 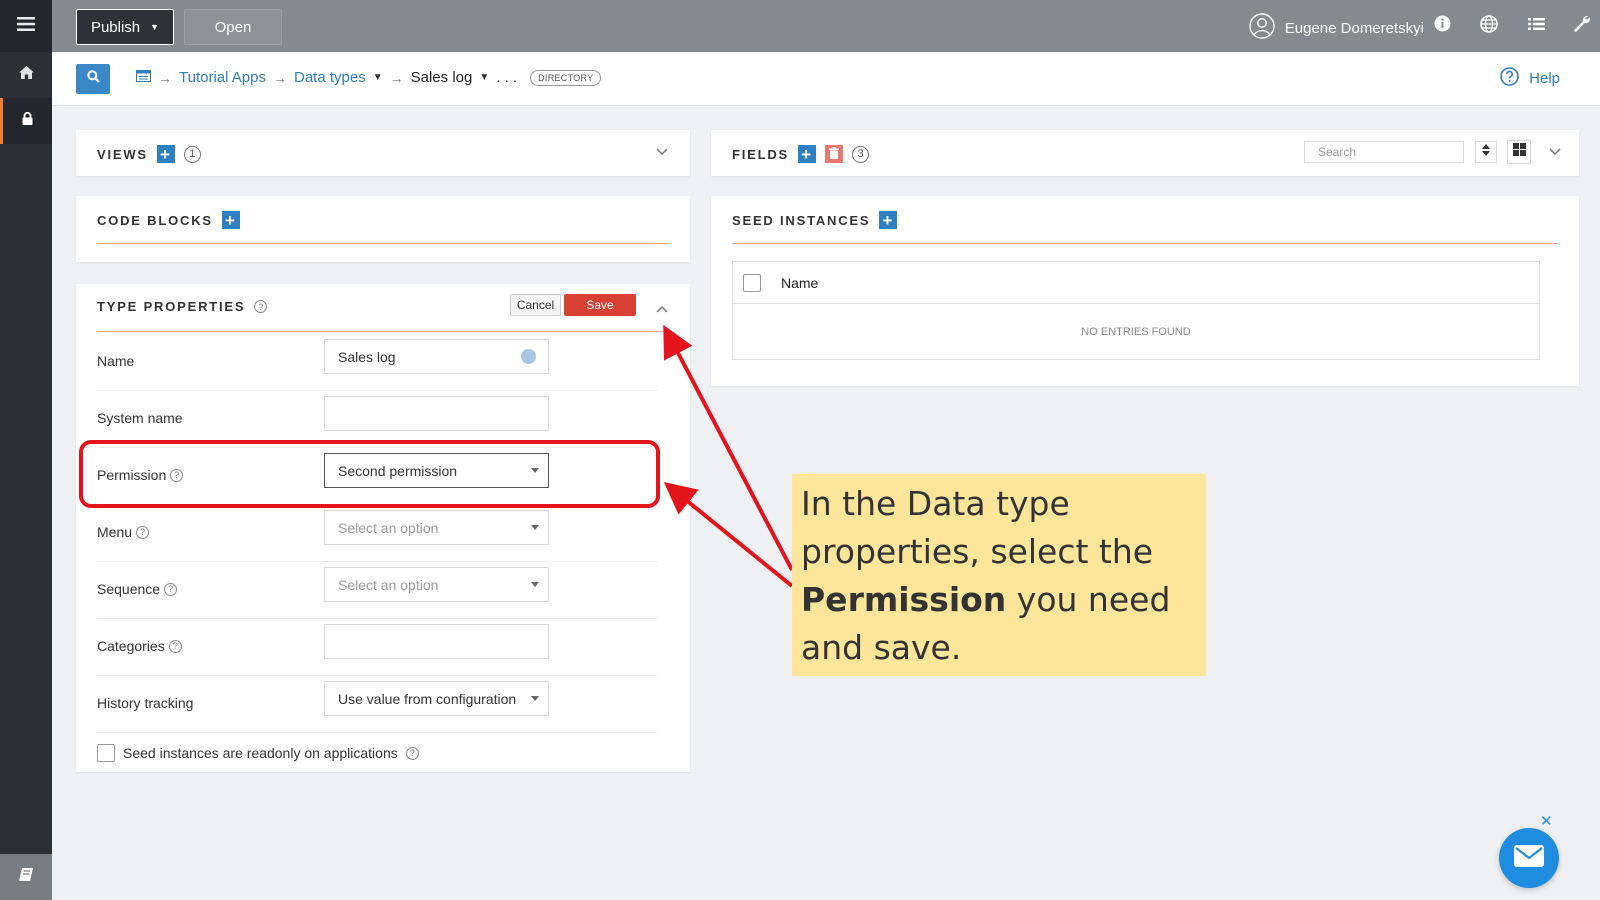 I want to click on grid-icon, so click(x=1519, y=152).